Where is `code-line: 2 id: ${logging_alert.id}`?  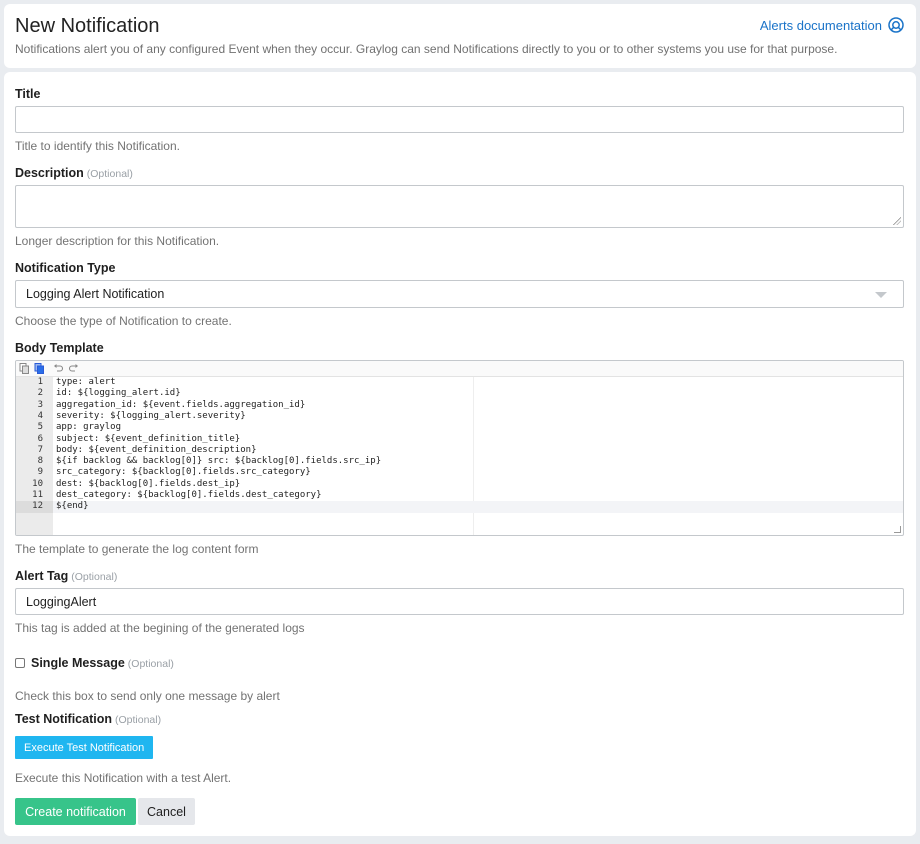 code-line: 2 id: ${logging_alert.id} is located at coordinates (459, 393).